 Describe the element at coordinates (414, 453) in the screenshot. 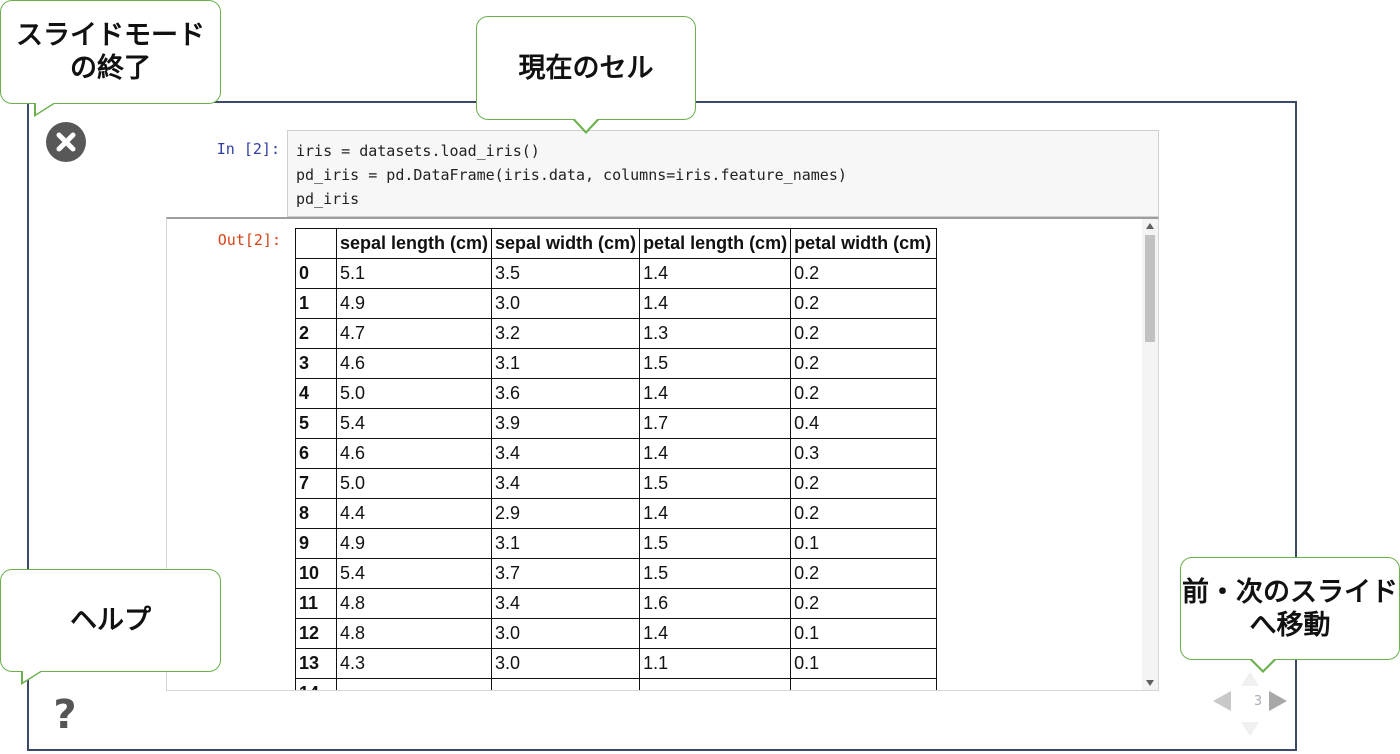

I see `table-cell: 4.6` at that location.